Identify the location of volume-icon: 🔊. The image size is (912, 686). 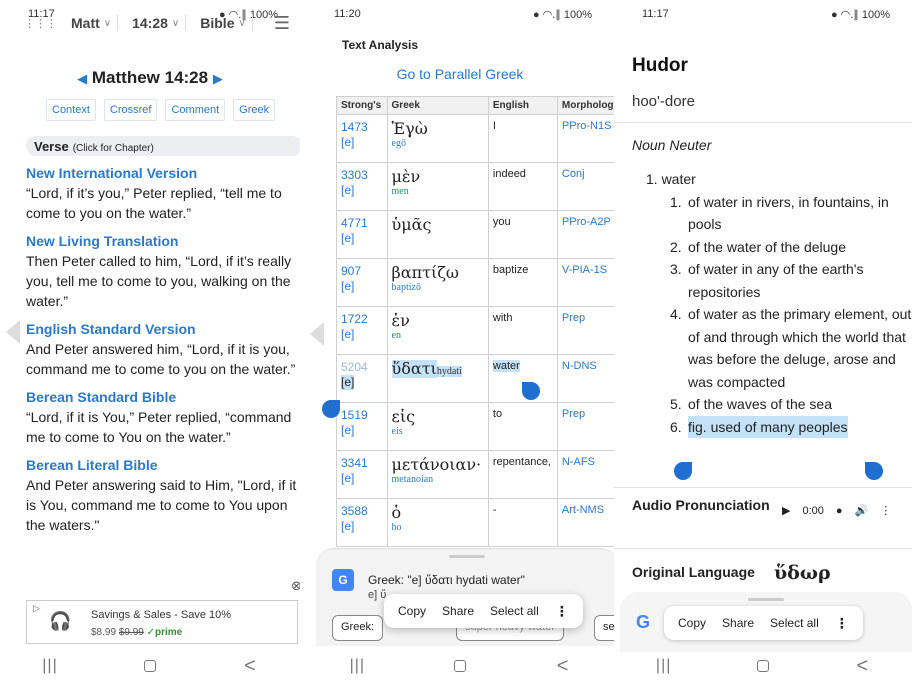
(862, 510).